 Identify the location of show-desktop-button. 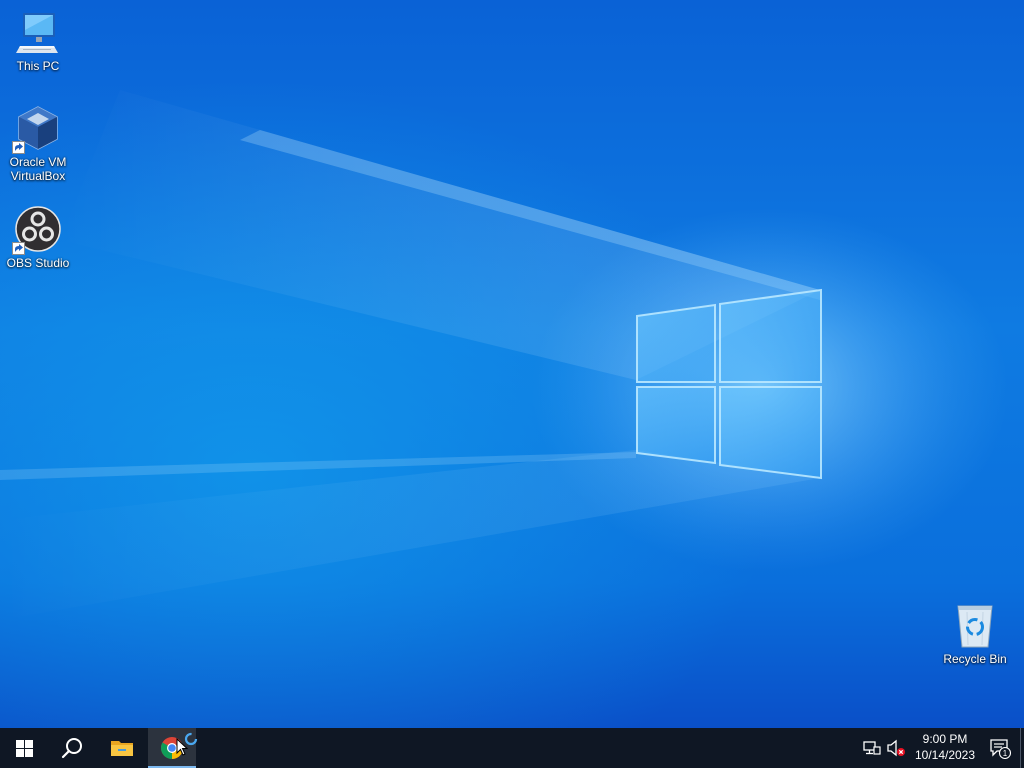
(1022, 748).